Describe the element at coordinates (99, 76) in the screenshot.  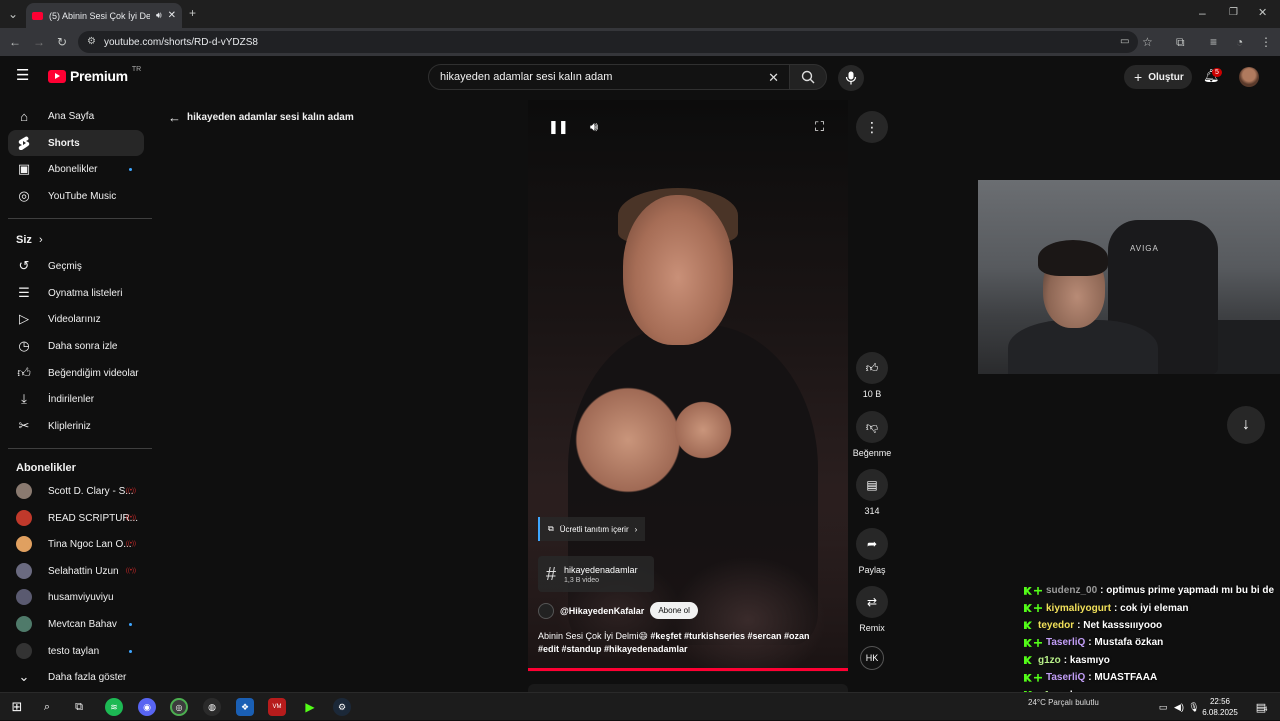
I see `logo-text: Premium` at that location.